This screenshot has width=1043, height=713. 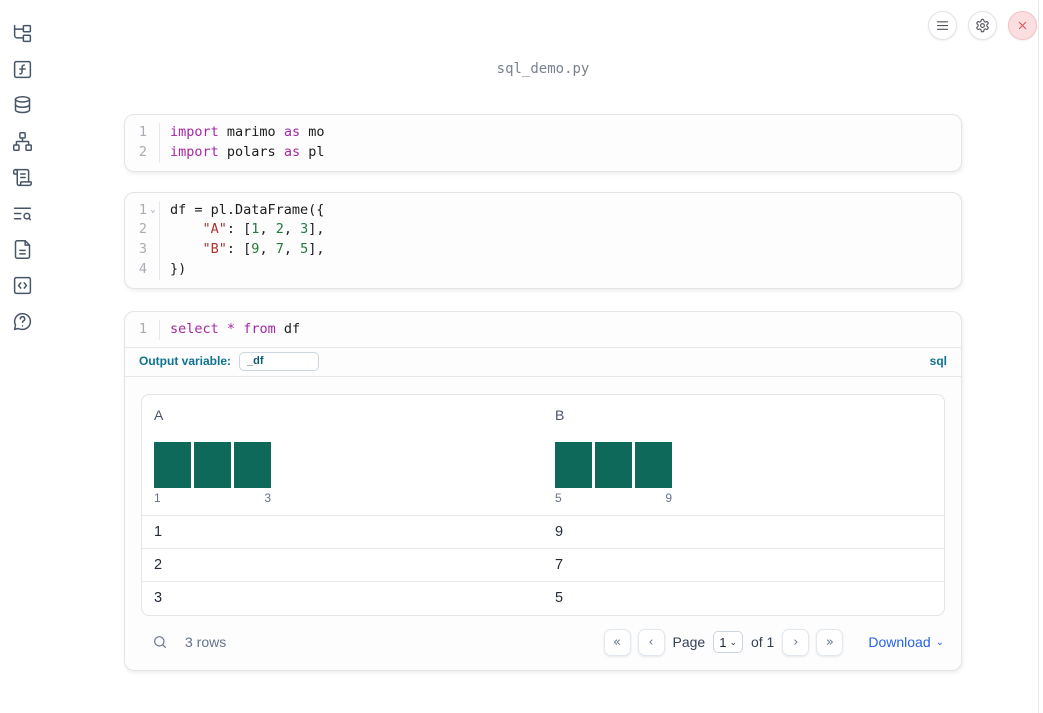 I want to click on column-header-b: B 5 9, so click(x=743, y=455).